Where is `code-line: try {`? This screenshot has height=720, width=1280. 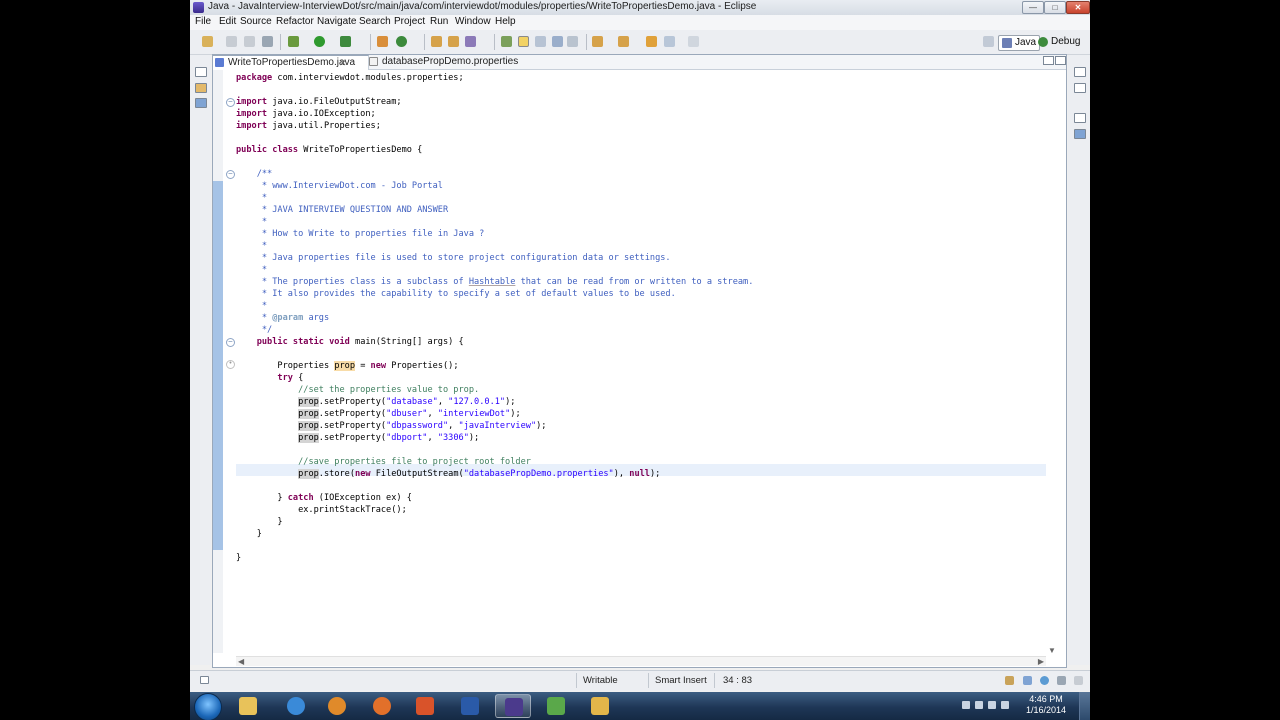 code-line: try { is located at coordinates (290, 378).